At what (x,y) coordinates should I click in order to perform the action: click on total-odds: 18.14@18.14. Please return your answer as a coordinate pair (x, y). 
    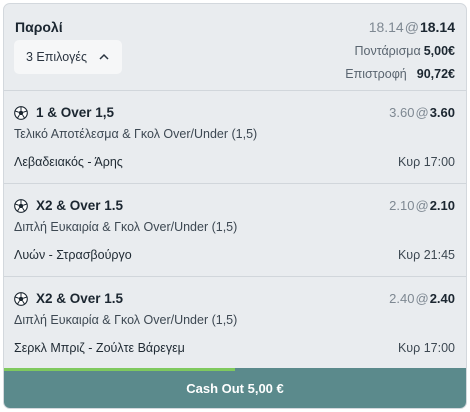
    Looking at the image, I should click on (412, 27).